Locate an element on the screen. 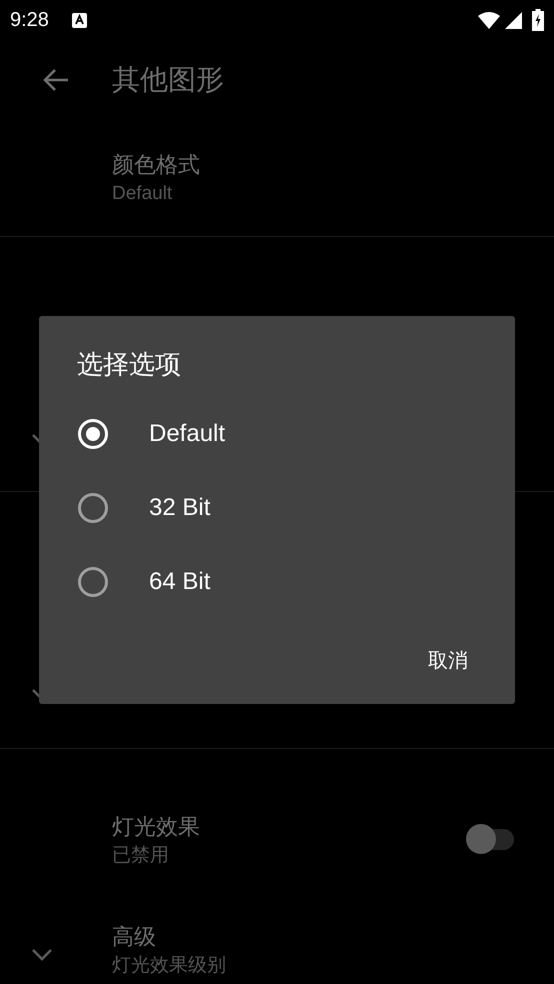 The height and width of the screenshot is (984, 554). setting-title: 颜色格式 is located at coordinates (156, 165).